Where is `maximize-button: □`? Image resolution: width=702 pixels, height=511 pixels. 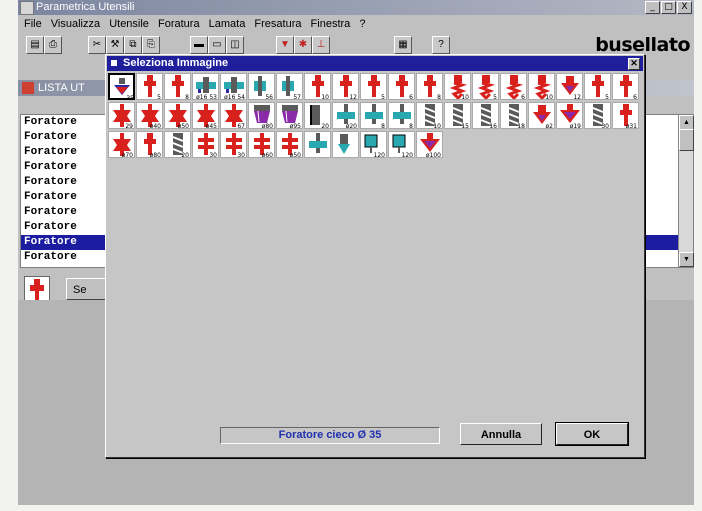
maximize-button: □ is located at coordinates (668, 7).